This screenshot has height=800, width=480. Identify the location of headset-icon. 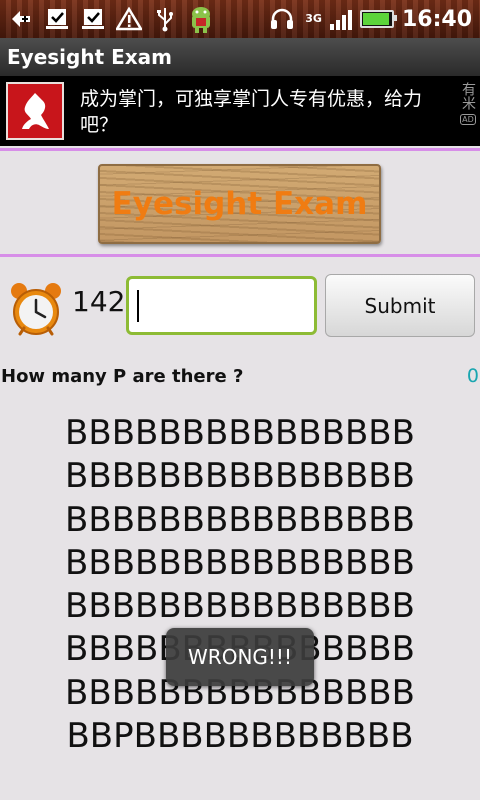
(282, 19).